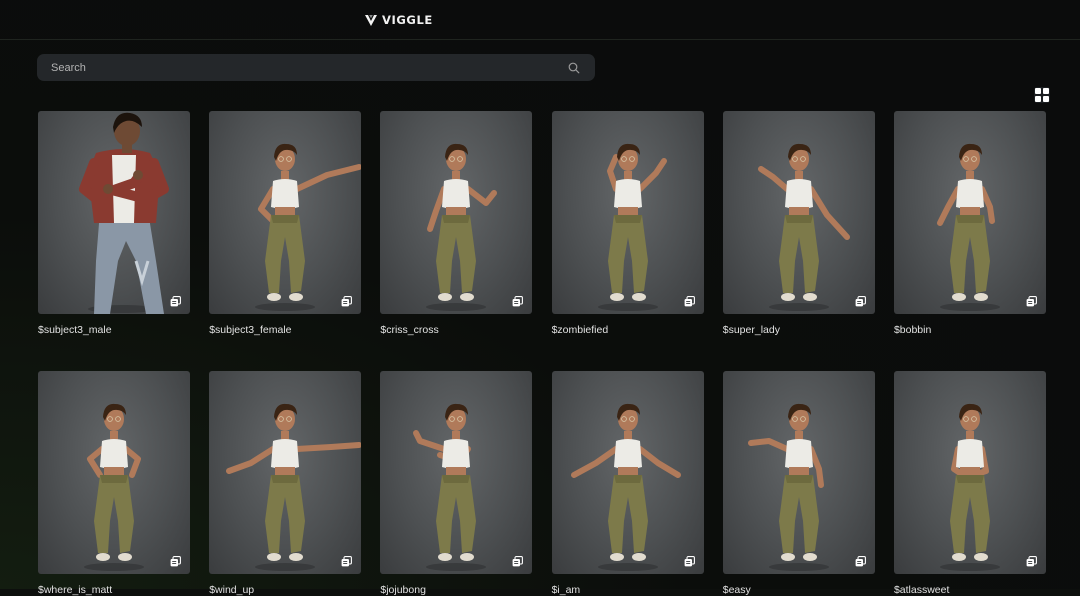 The height and width of the screenshot is (596, 1080). I want to click on template-card: $subject3_female, so click(285, 223).